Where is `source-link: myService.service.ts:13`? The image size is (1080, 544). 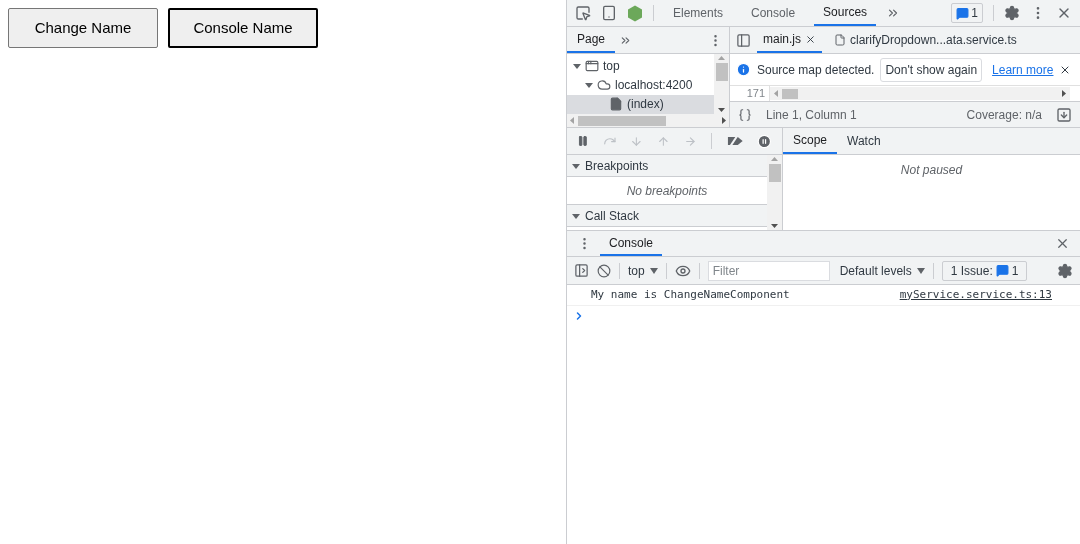 source-link: myService.service.ts:13 is located at coordinates (975, 295).